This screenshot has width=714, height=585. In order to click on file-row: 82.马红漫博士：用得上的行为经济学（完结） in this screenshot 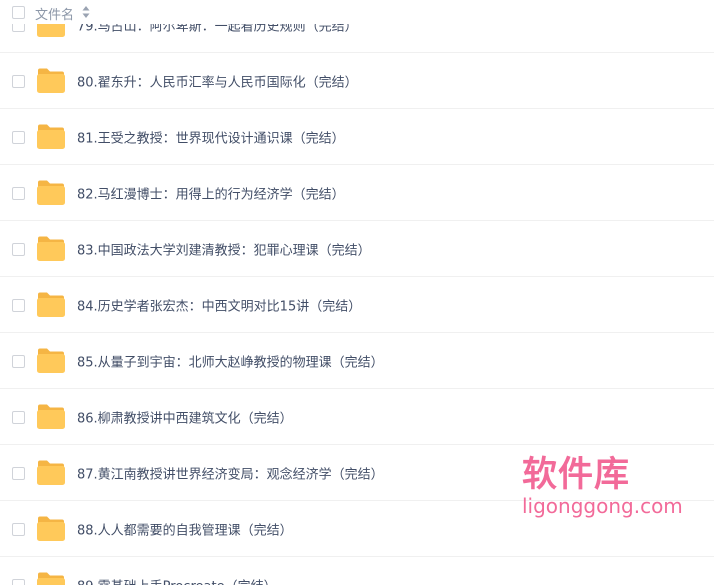, I will do `click(357, 193)`.